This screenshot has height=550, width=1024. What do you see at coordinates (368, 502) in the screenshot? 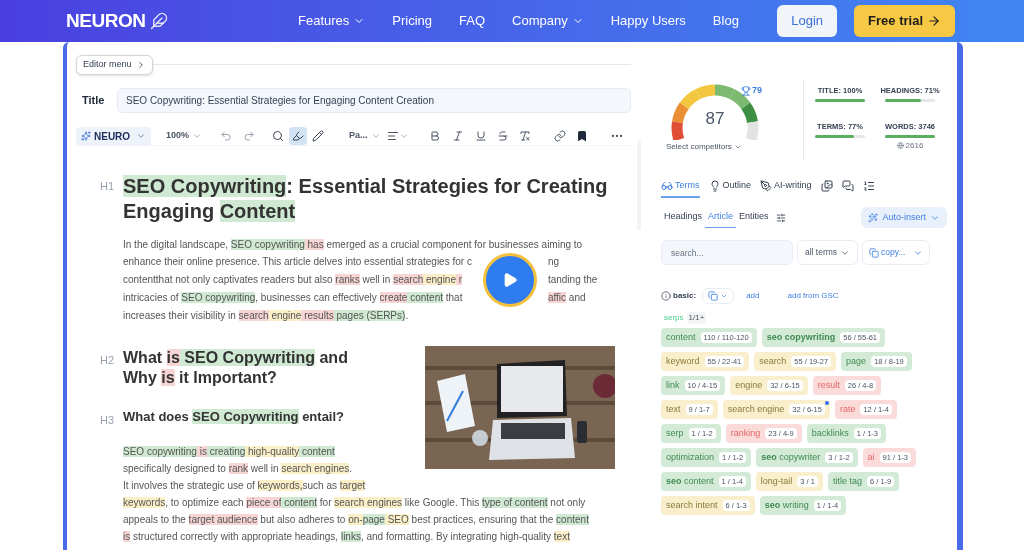
I see `highlighted-term: search engines` at bounding box center [368, 502].